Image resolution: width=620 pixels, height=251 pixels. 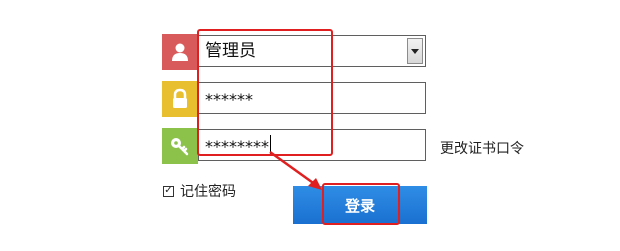 I want to click on change-cert-password-link: 更改证书口令, so click(x=482, y=148).